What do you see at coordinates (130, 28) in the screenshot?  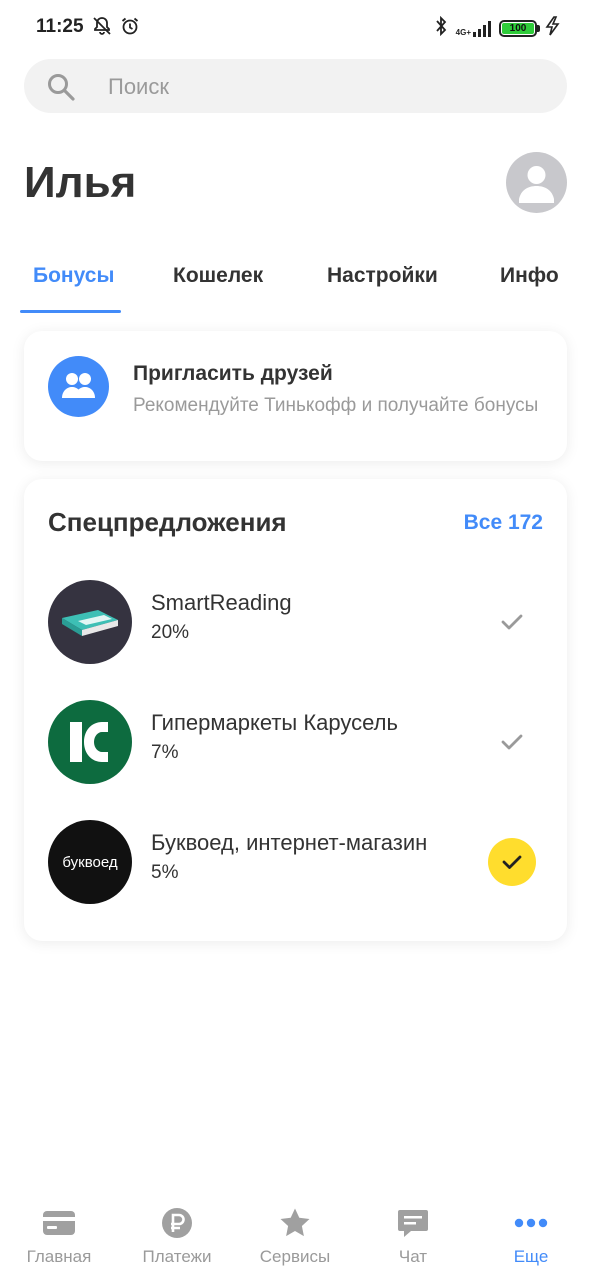 I see `alarm-icon` at bounding box center [130, 28].